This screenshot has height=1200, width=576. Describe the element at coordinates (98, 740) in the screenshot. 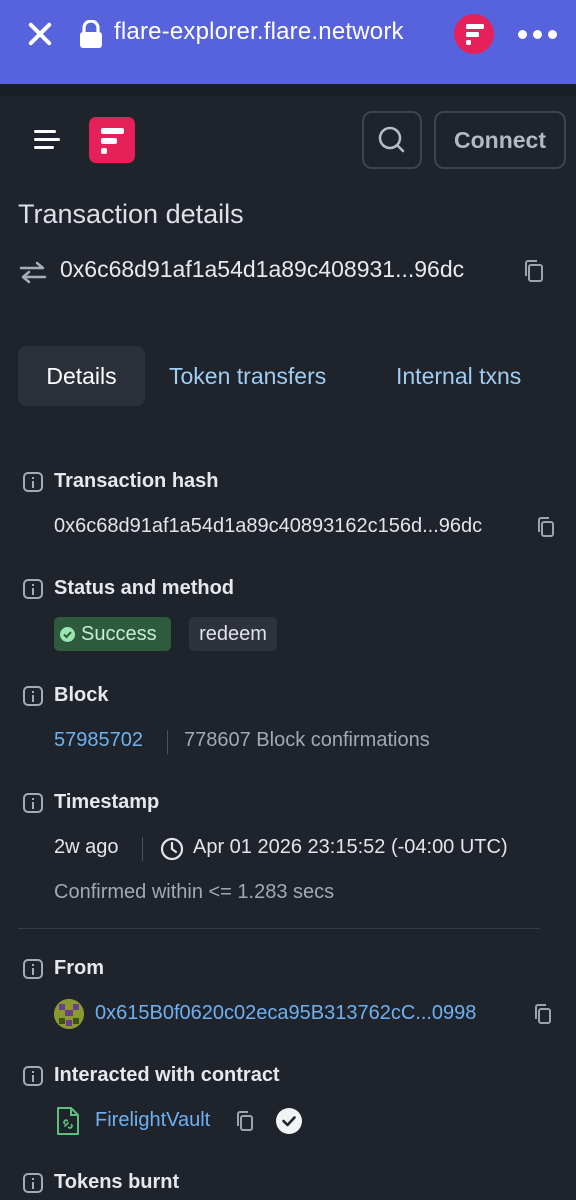

I see `block-number-link: 57985702` at that location.